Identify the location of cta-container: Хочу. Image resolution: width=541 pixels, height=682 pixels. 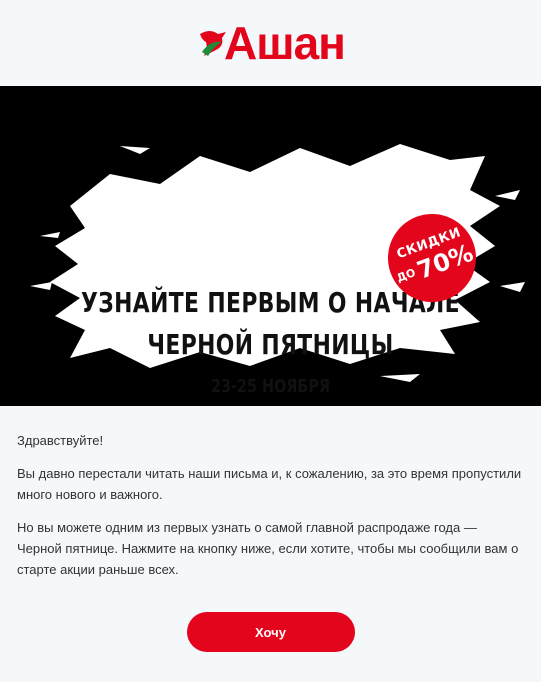
(270, 632).